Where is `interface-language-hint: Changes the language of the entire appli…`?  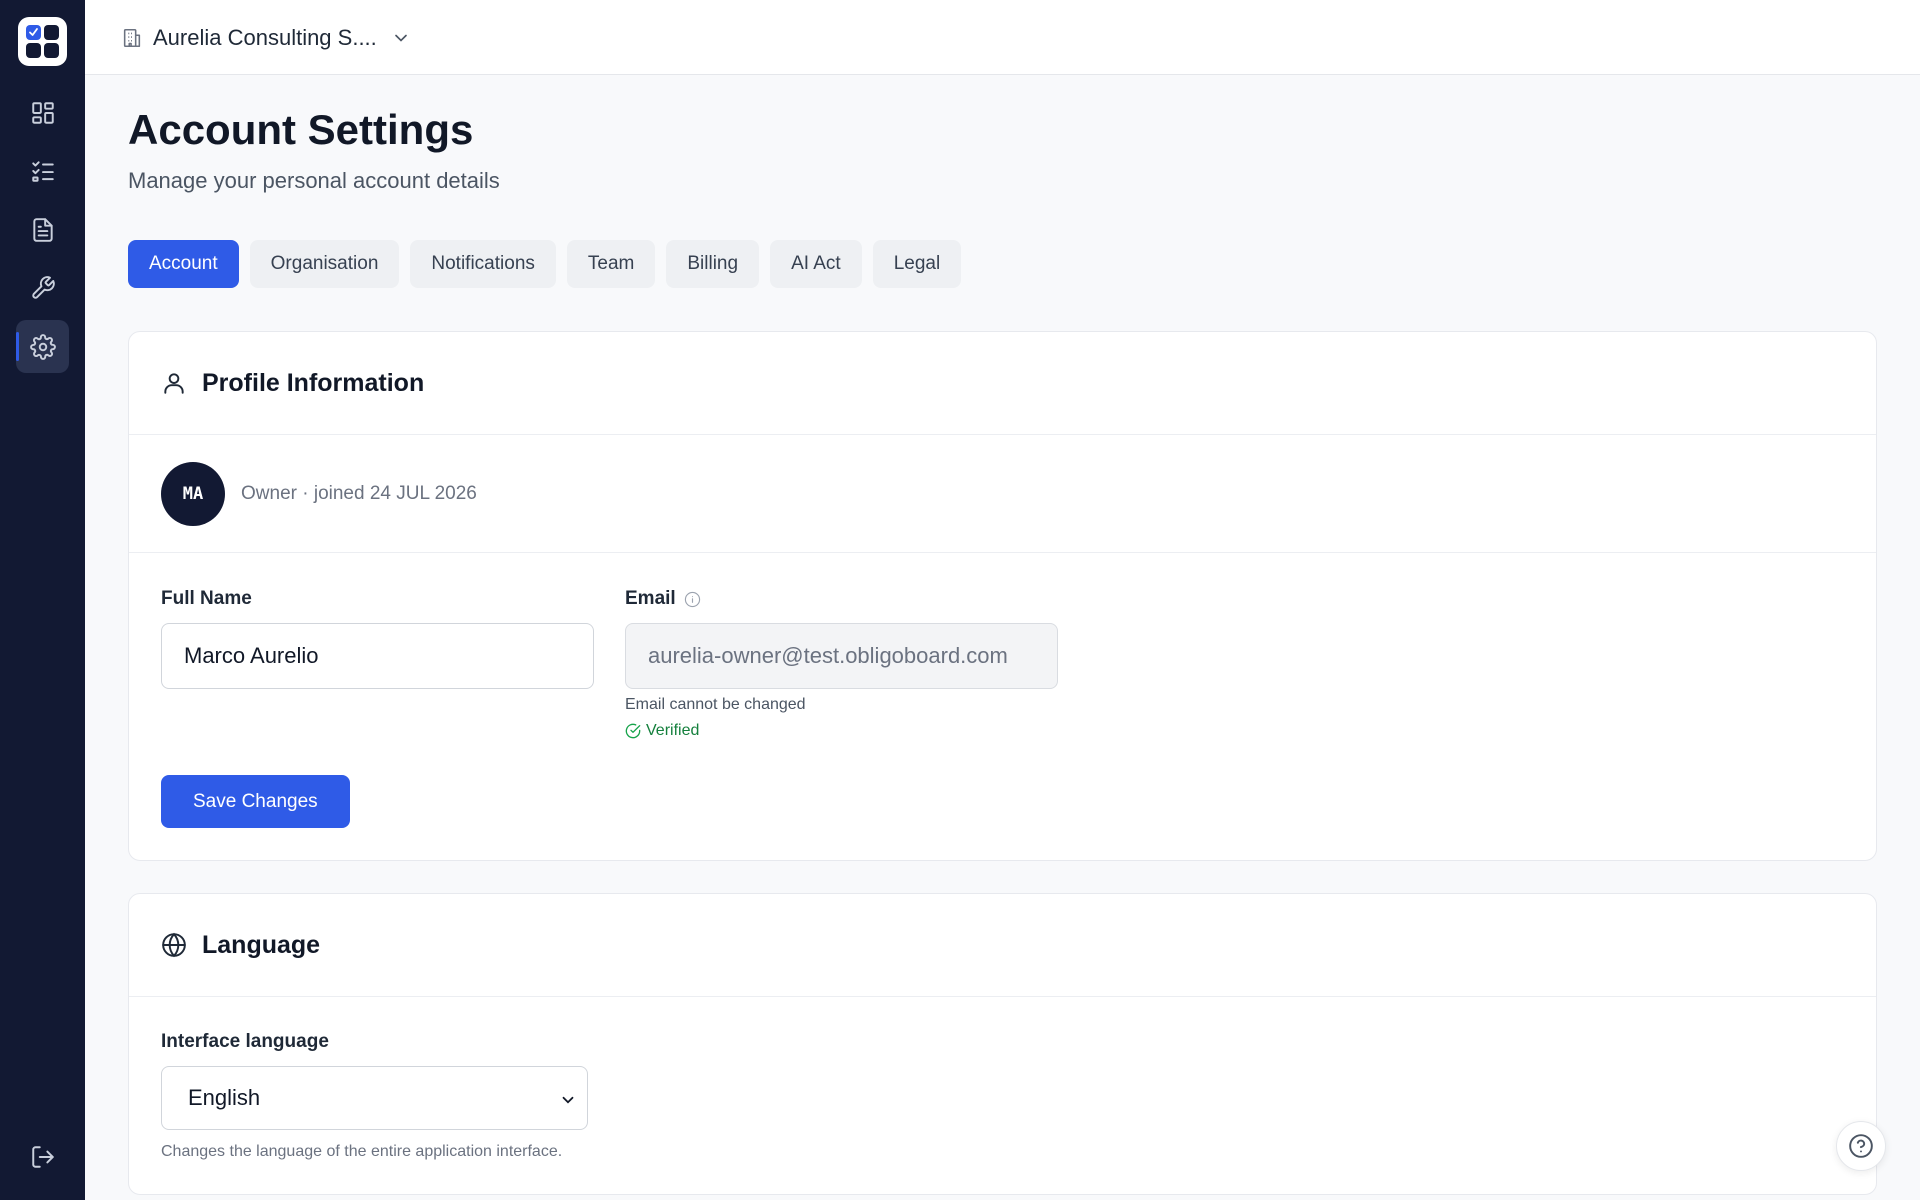
interface-language-hint: Changes the language of the entire appli… is located at coordinates (362, 1151).